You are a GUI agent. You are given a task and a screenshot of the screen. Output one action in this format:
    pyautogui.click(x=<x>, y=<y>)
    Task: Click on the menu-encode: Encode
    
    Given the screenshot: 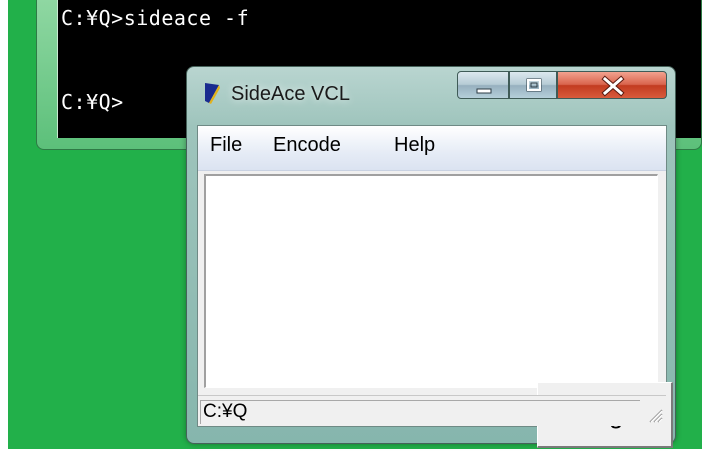 What is the action you would take?
    pyautogui.click(x=307, y=145)
    